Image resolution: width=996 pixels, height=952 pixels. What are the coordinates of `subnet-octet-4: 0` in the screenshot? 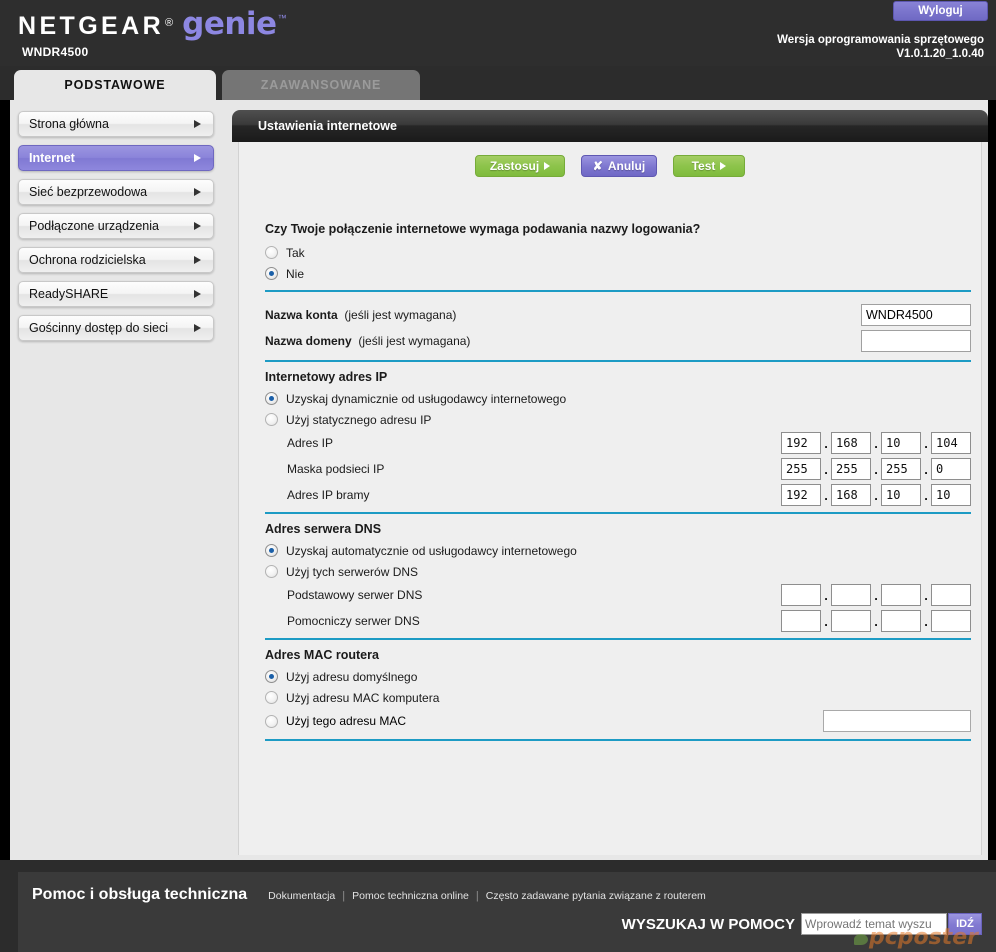 It's located at (951, 469).